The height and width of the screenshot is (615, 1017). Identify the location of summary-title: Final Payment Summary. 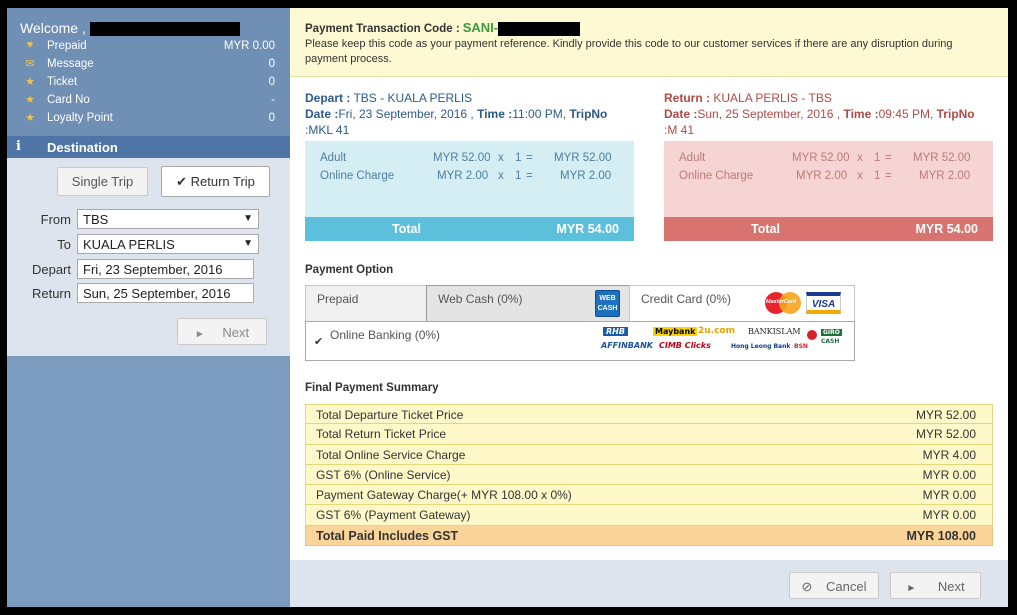
(372, 388).